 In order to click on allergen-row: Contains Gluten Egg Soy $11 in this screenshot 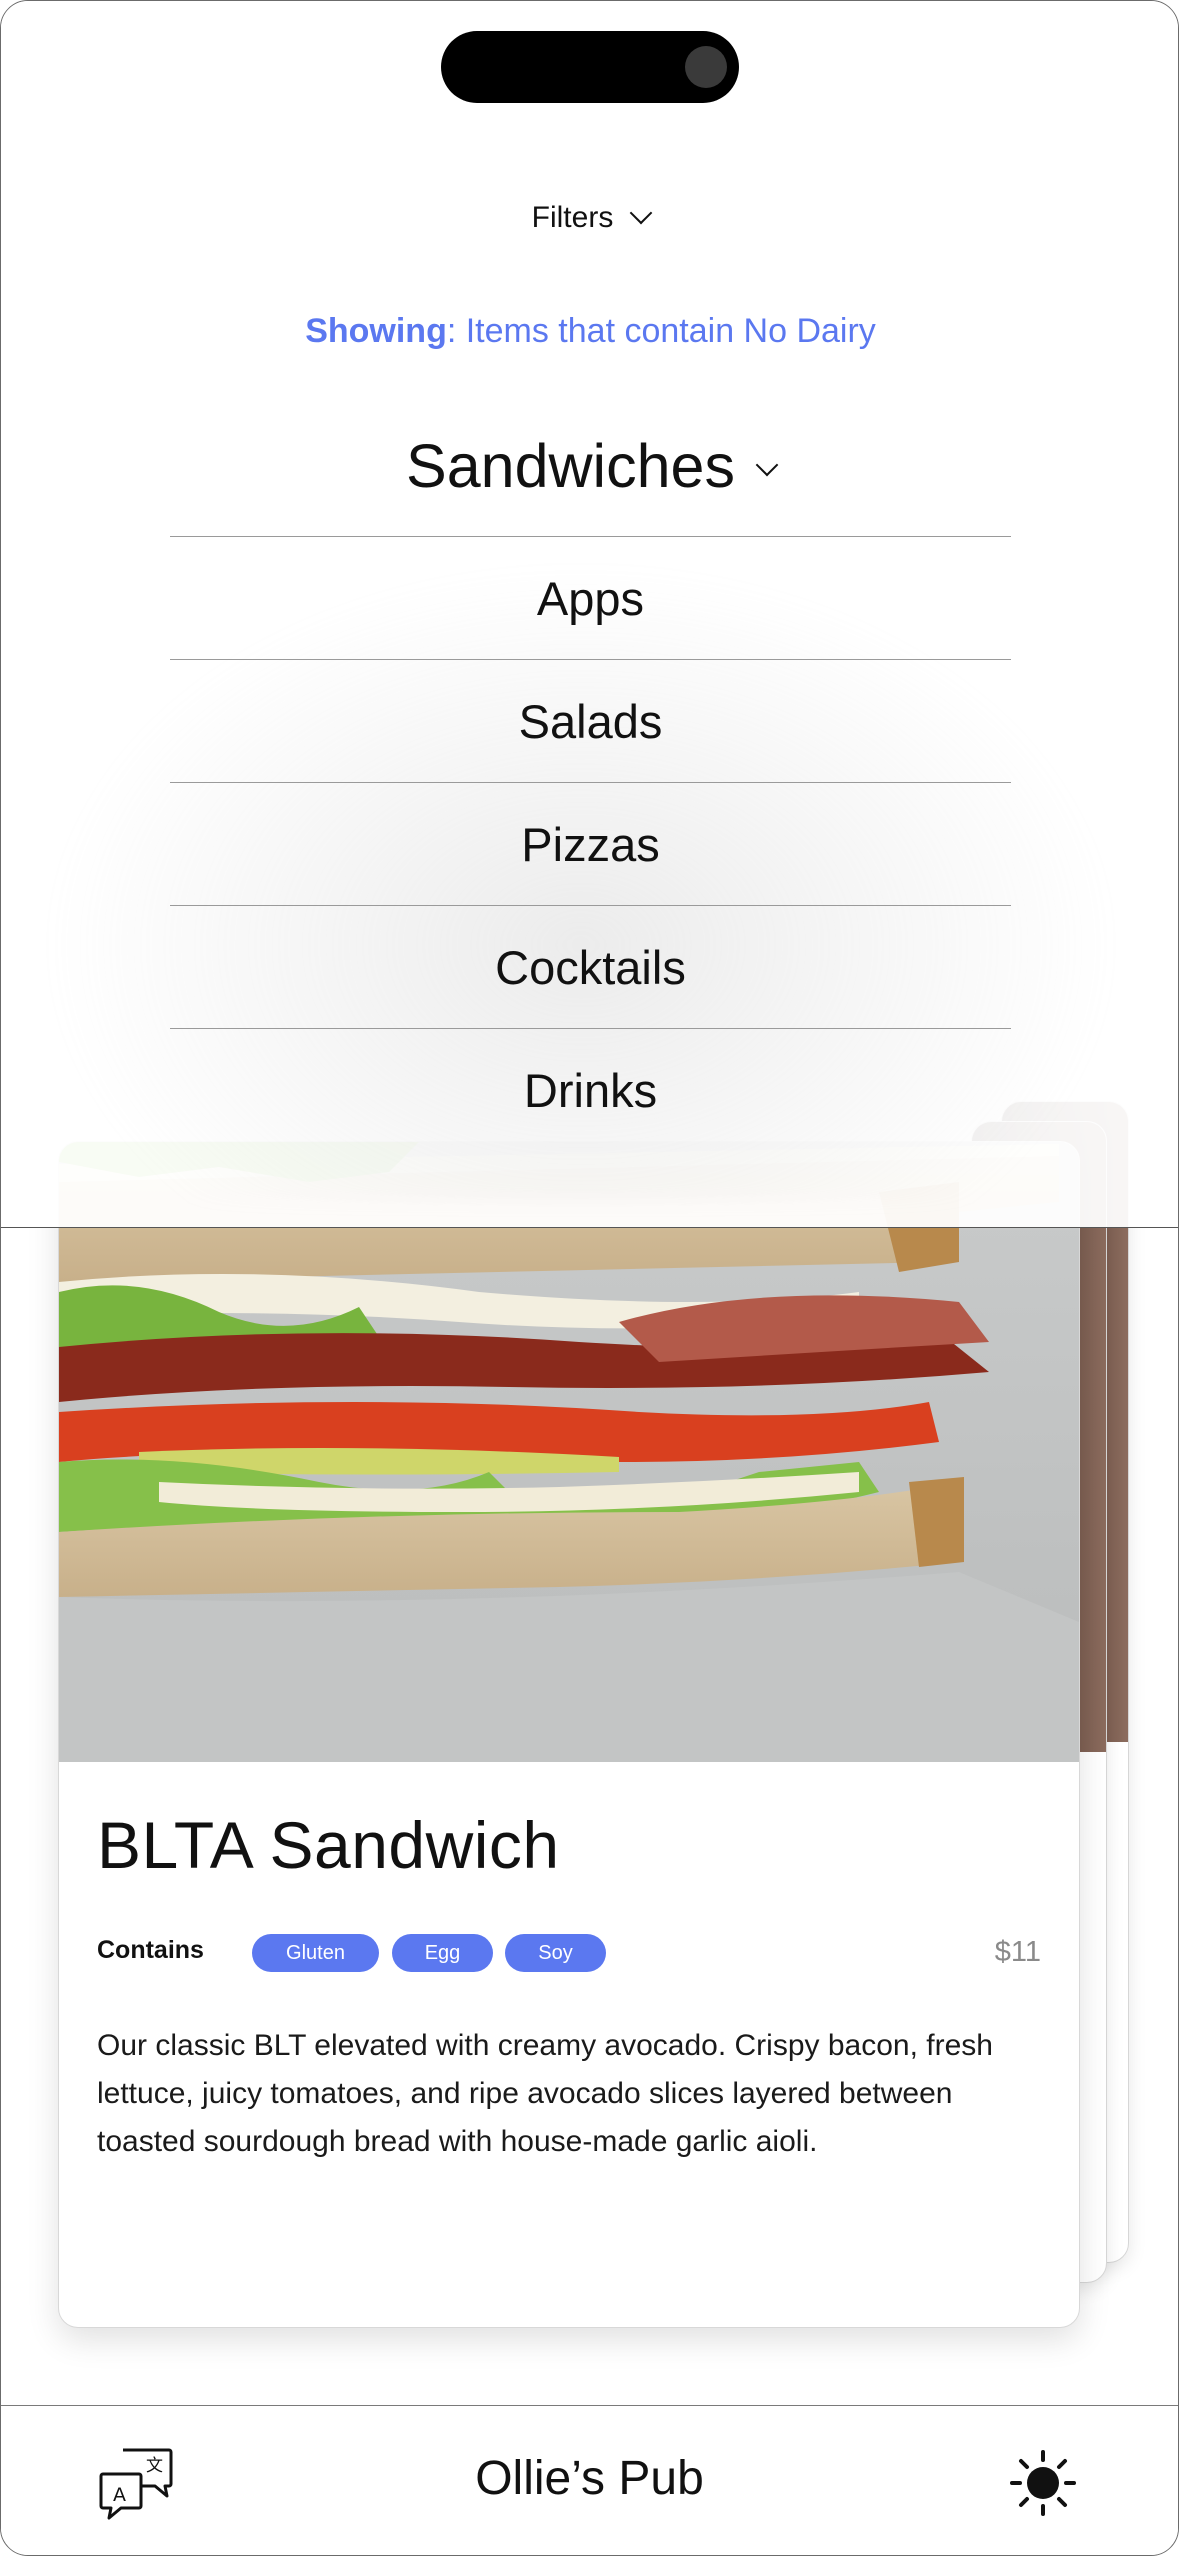, I will do `click(569, 1953)`.